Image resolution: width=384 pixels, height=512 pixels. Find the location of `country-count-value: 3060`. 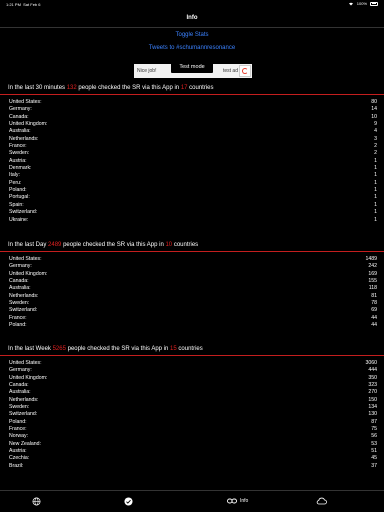

country-count-value: 3060 is located at coordinates (371, 363).